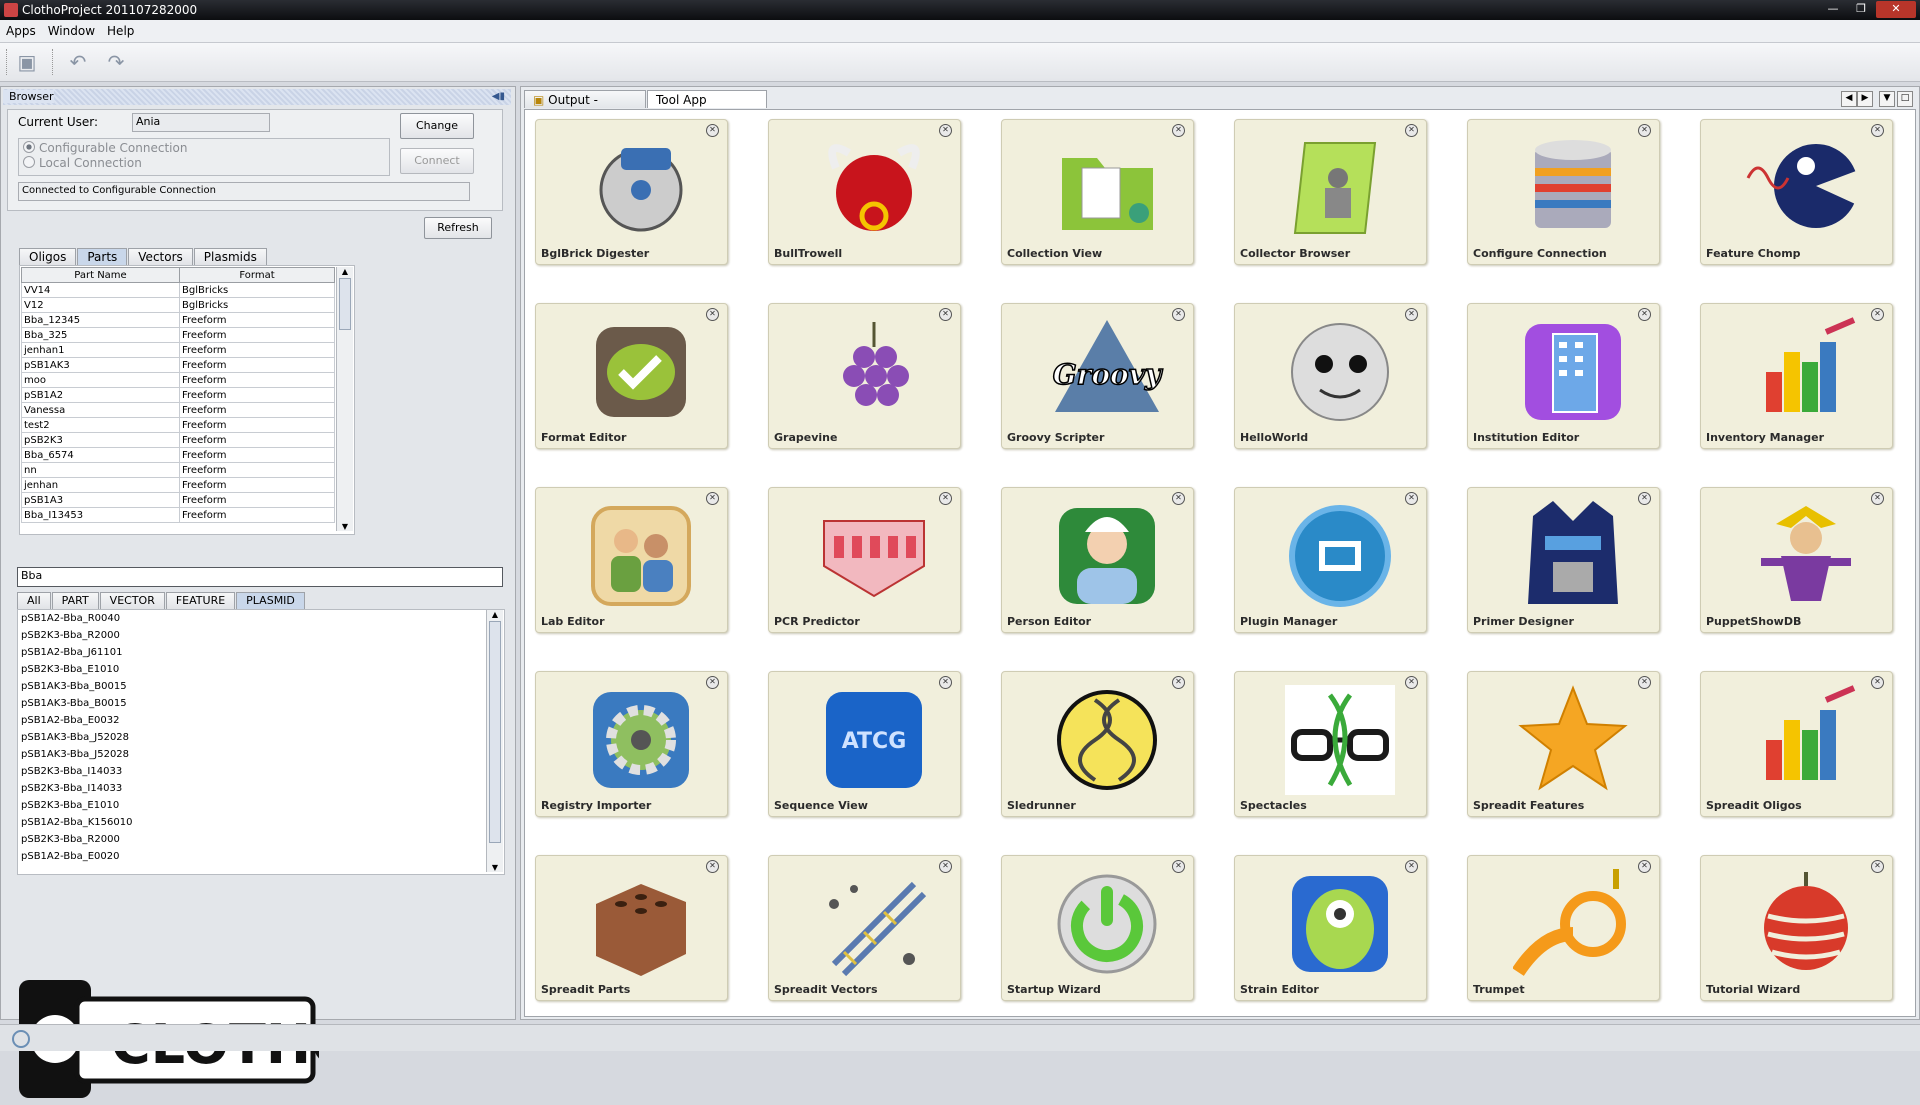  Describe the element at coordinates (1097, 928) in the screenshot. I see `app-card: ✕ Startup Wizard` at that location.